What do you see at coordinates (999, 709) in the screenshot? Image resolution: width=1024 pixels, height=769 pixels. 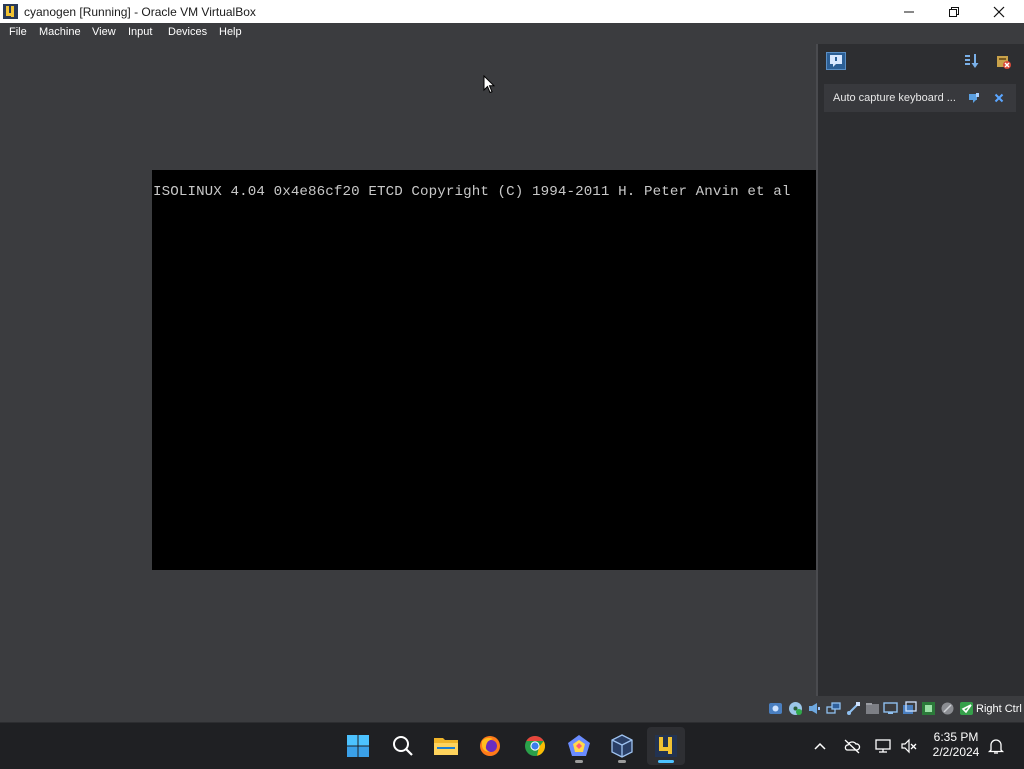 I see `host-key-label: Right Ctrl` at bounding box center [999, 709].